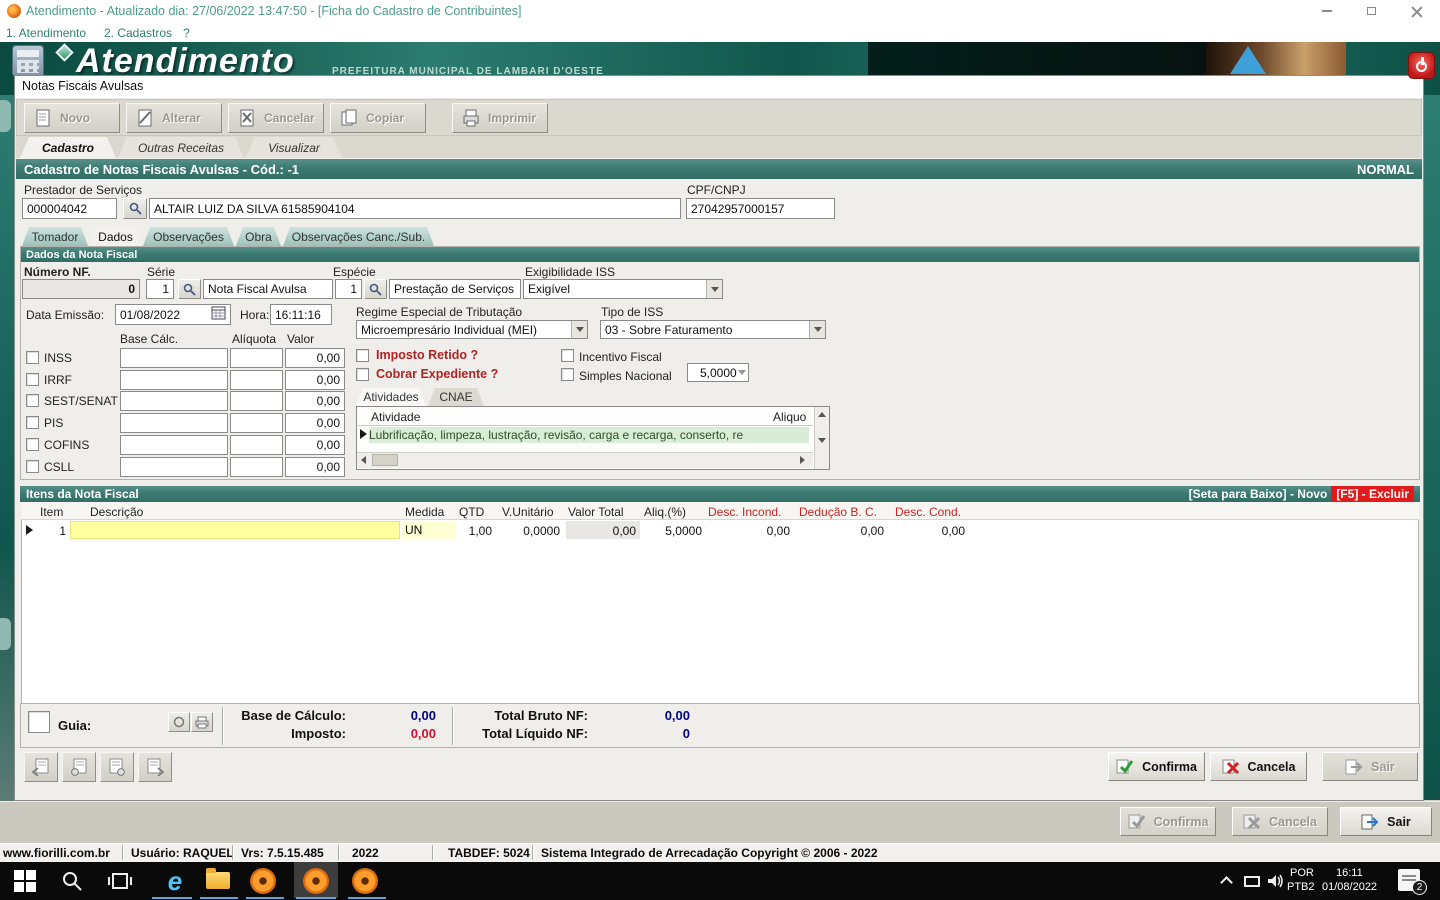 This screenshot has height=900, width=1440. What do you see at coordinates (623, 289) in the screenshot?
I see `exigibilidade-select: Exigível` at bounding box center [623, 289].